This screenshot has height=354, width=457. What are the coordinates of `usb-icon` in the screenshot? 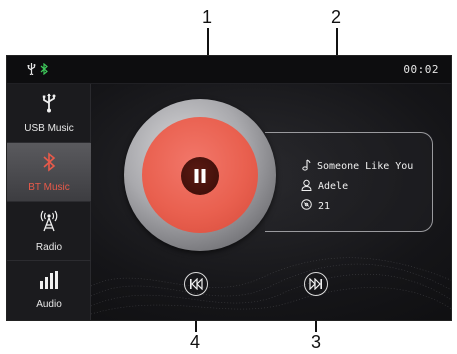 It's located at (49, 105).